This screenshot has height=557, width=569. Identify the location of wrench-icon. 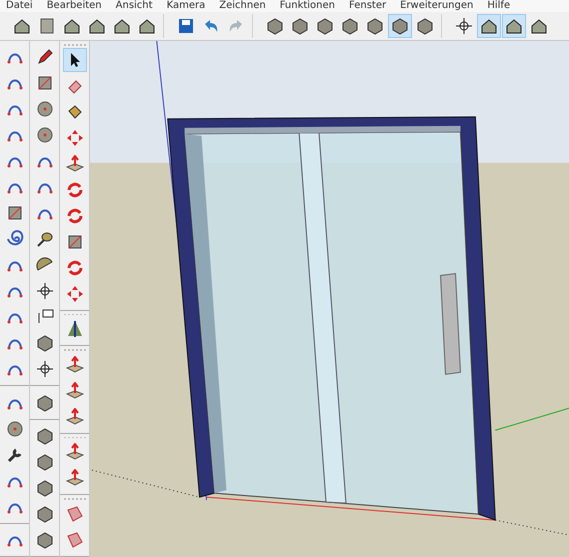
(15, 455).